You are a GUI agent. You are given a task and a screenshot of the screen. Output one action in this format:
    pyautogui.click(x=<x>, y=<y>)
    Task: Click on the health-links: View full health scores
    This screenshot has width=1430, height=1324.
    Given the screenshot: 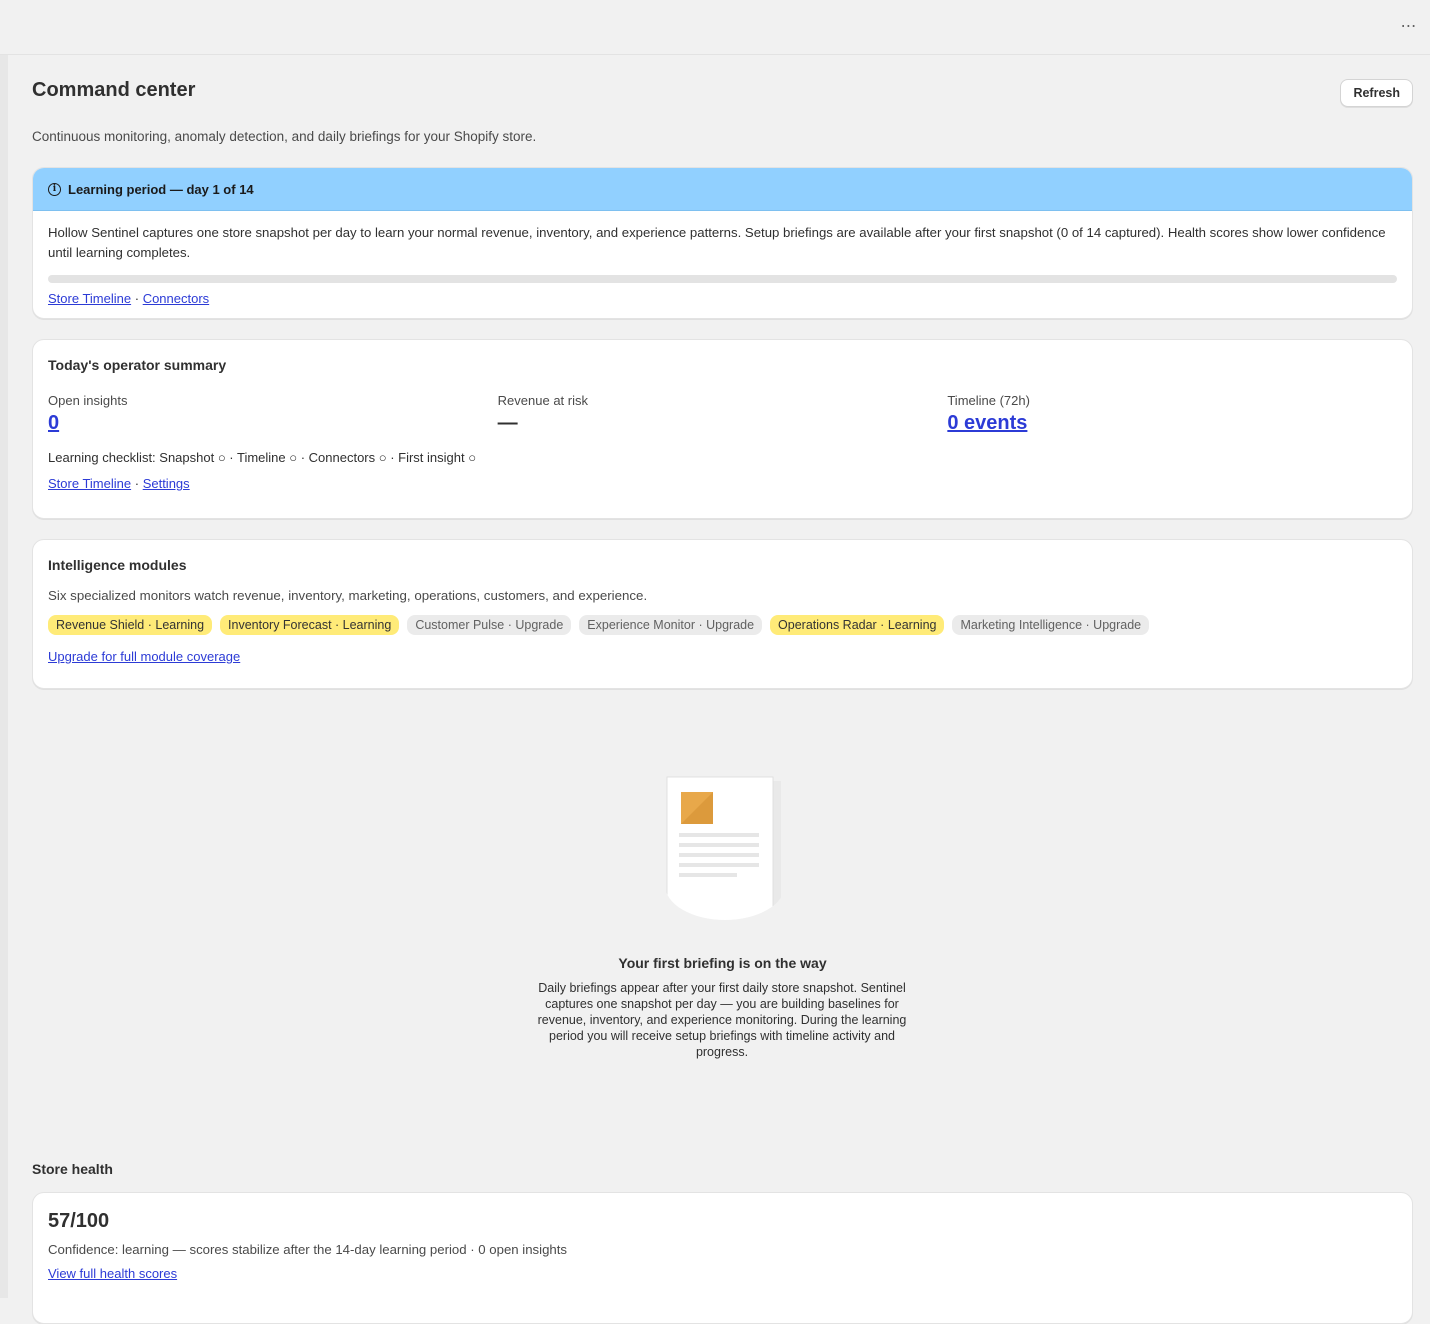 What is the action you would take?
    pyautogui.click(x=722, y=1273)
    